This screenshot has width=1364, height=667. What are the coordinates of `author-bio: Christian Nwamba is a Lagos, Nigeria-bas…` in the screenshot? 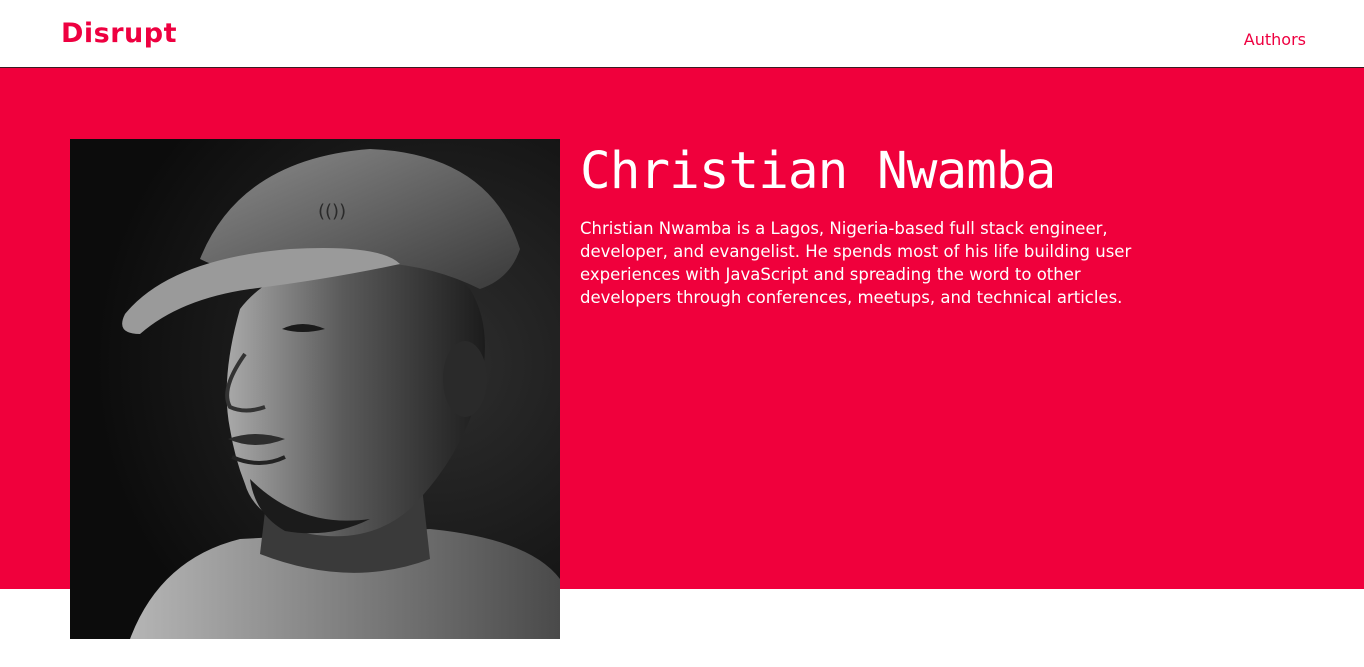 It's located at (856, 263).